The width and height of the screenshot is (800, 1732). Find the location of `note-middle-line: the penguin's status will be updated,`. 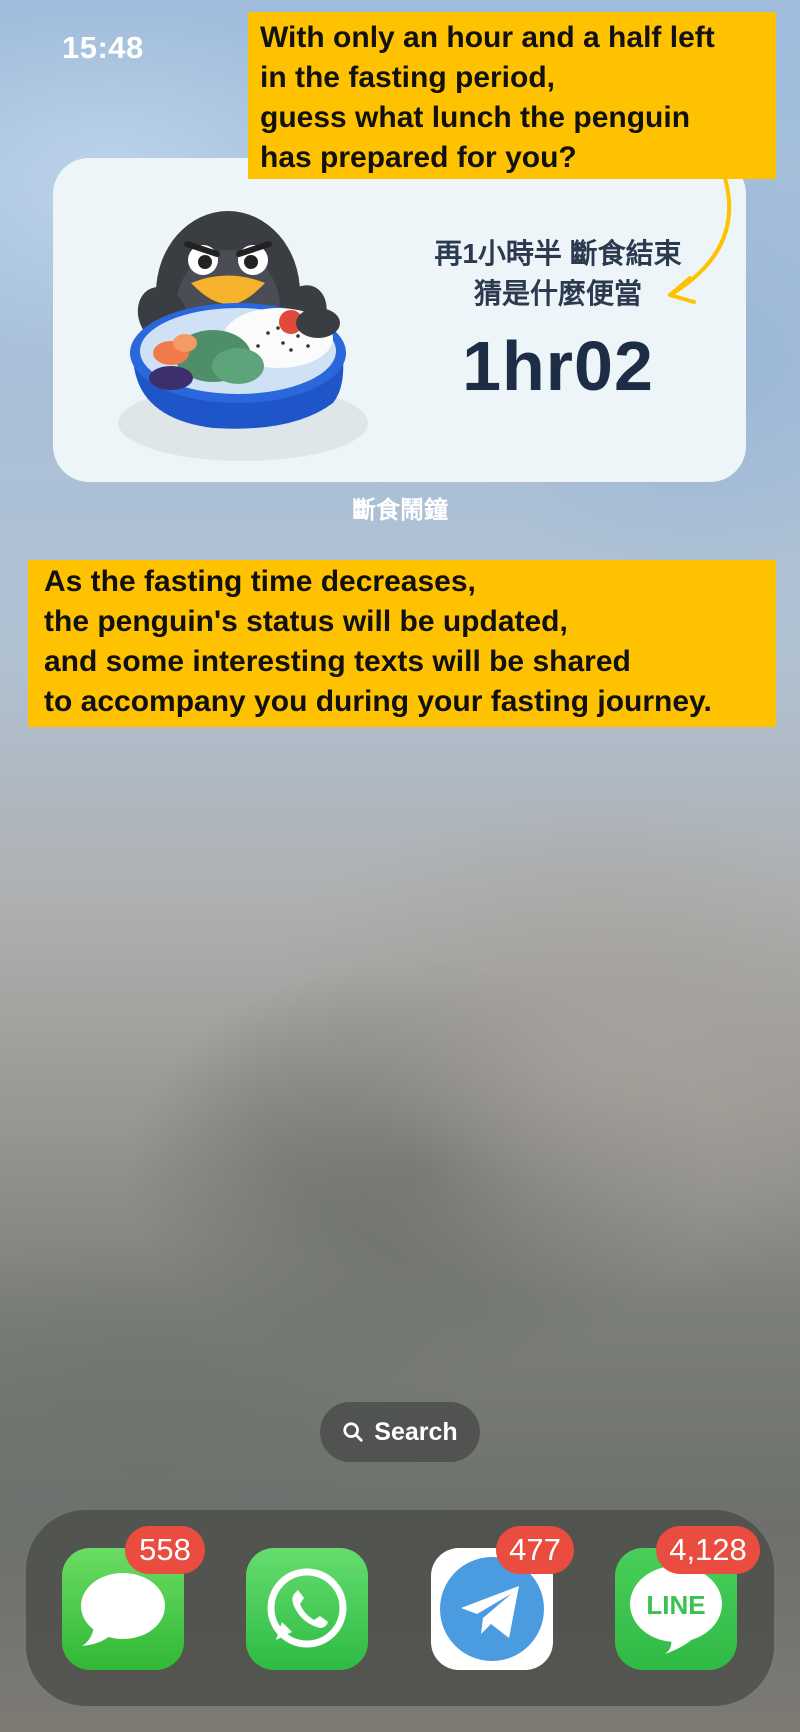

note-middle-line: the penguin's status will be updated, is located at coordinates (306, 621).